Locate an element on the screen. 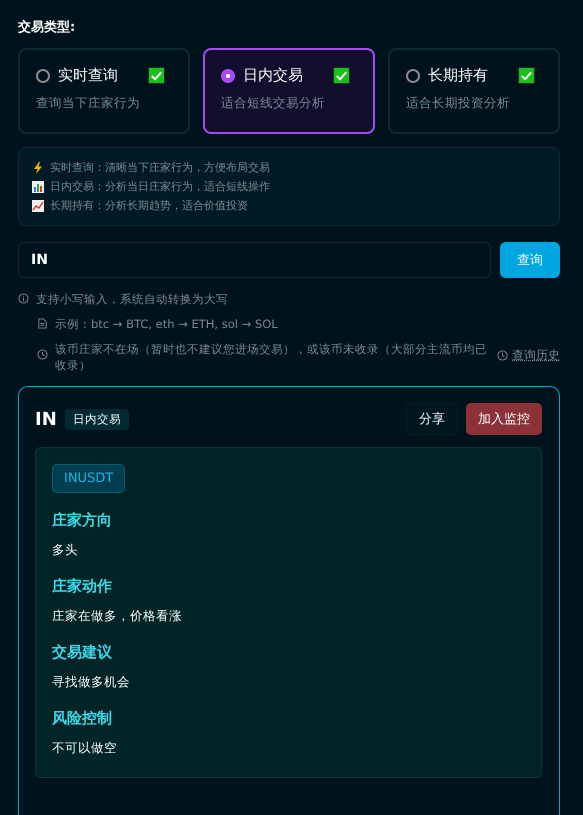 Image resolution: width=583 pixels, height=815 pixels. type-tag: 日内交易 is located at coordinates (96, 419).